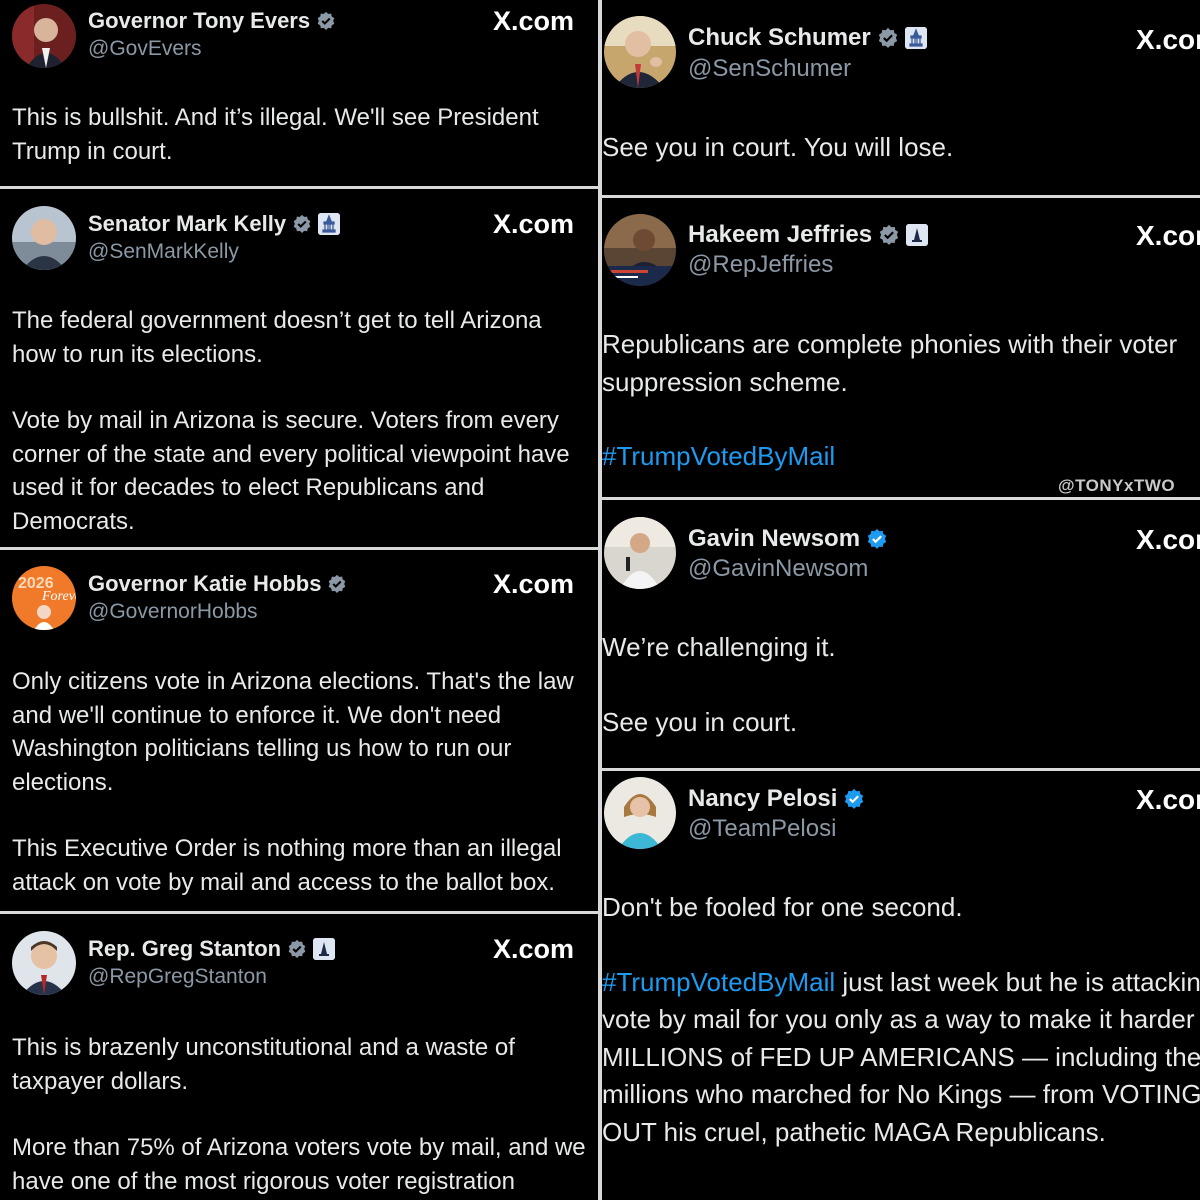 The width and height of the screenshot is (1200, 1200). I want to click on display-name: Nancy Pelosi, so click(762, 799).